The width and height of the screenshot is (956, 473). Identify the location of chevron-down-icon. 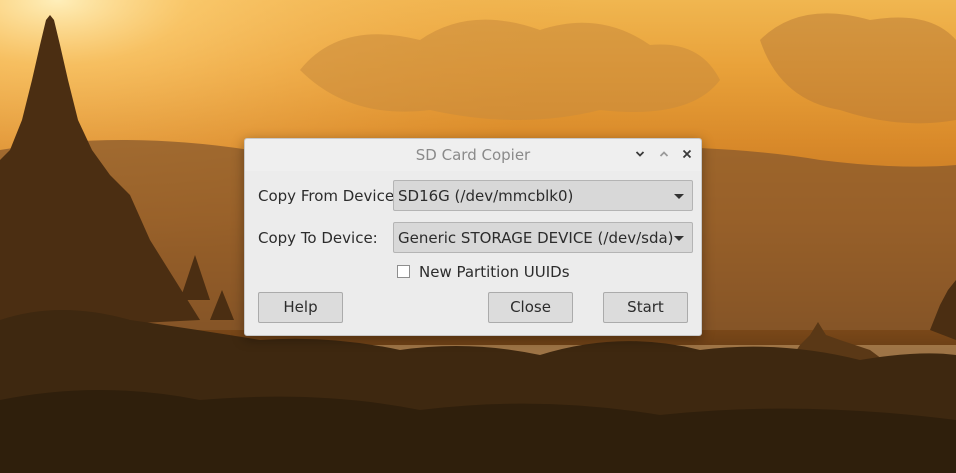
(640, 154).